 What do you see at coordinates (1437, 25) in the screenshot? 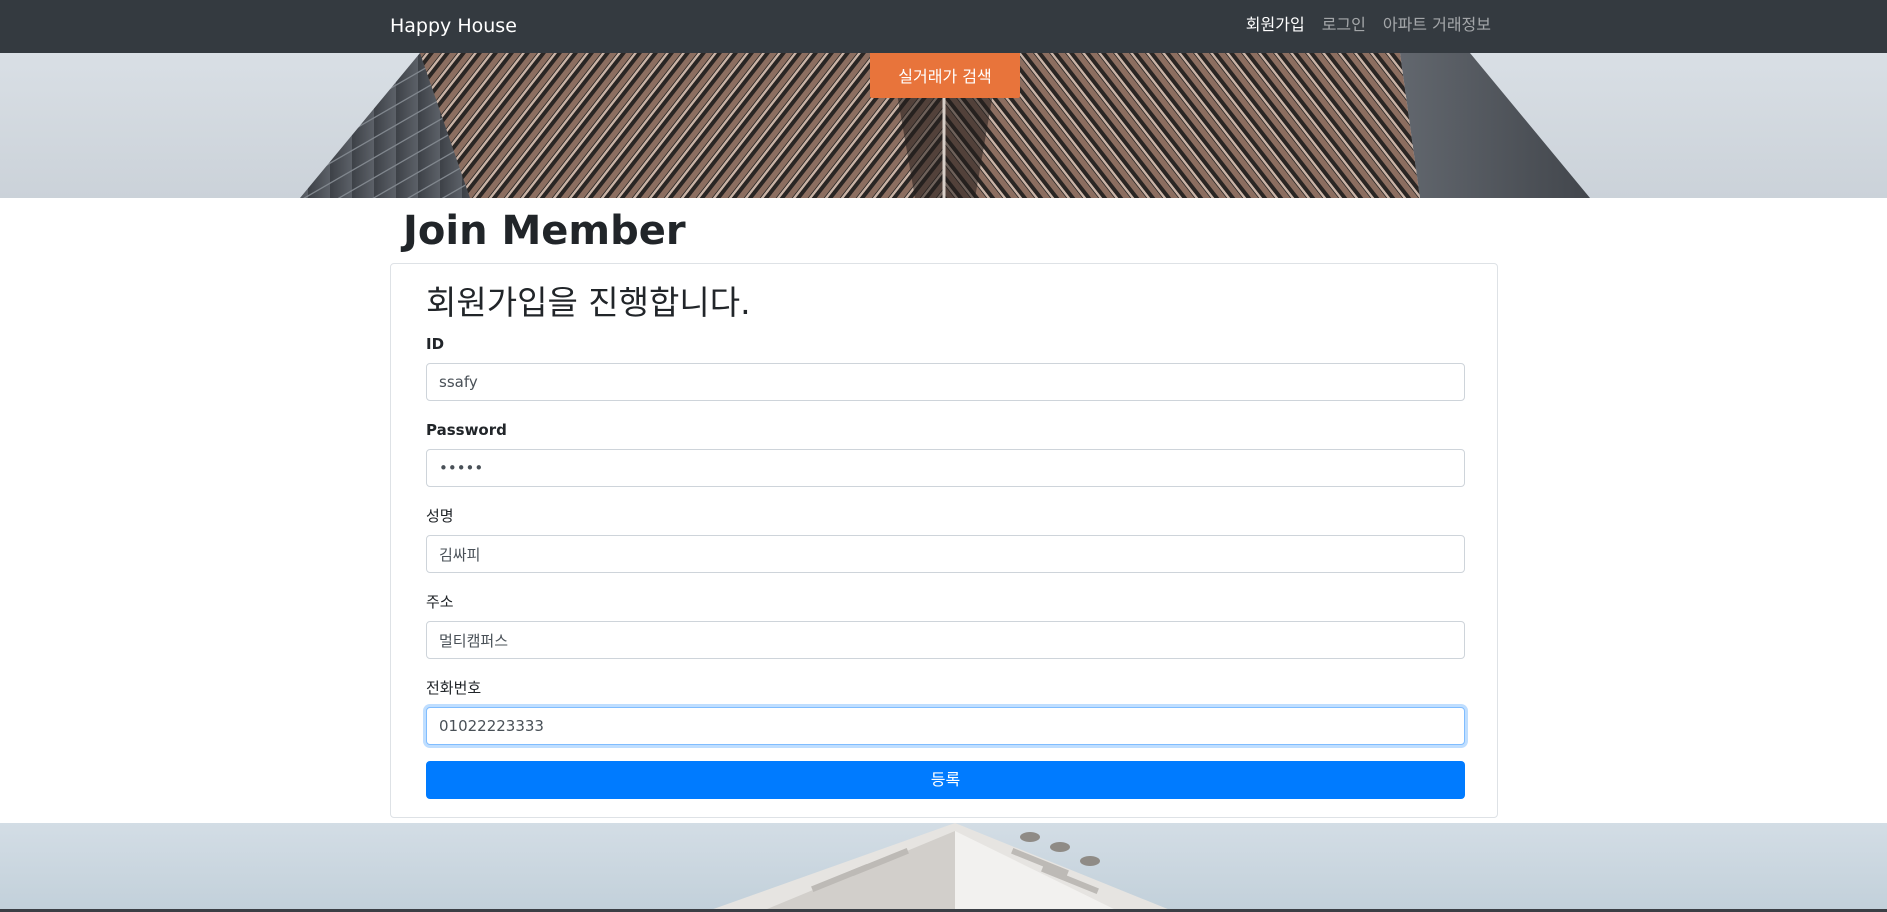
I see `nav-link-apt-deals: 아파트 거래정보` at bounding box center [1437, 25].